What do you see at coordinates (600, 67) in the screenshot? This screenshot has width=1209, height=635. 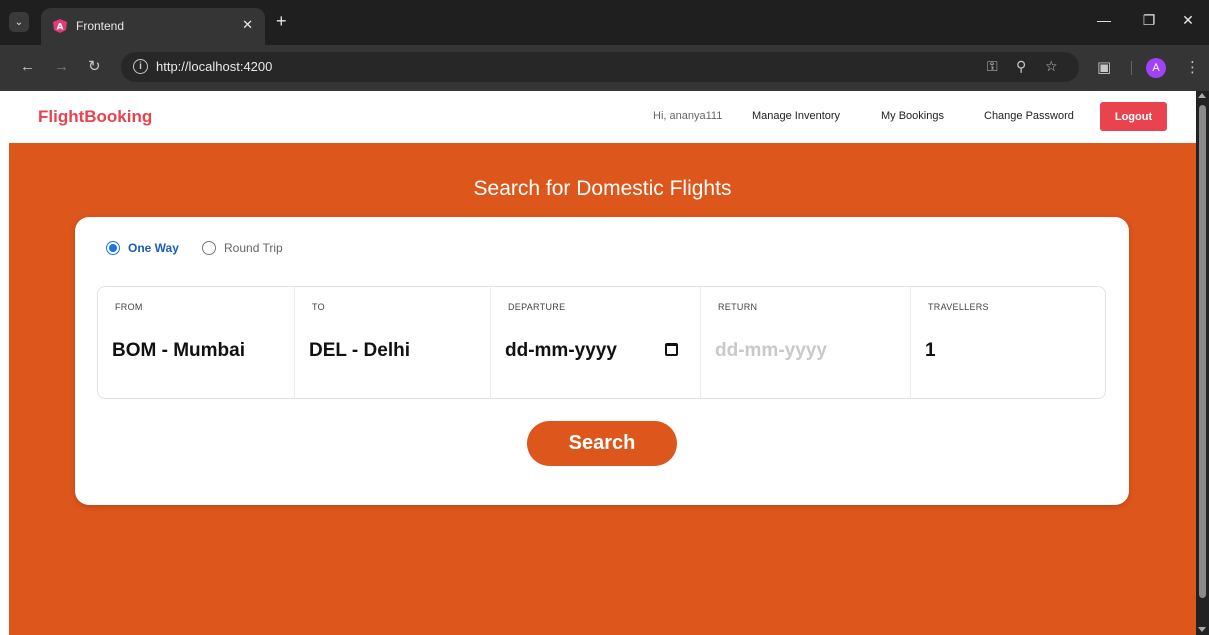 I see `address-bar: i http://localhost:4200 ⚿ ⚲ ☆` at bounding box center [600, 67].